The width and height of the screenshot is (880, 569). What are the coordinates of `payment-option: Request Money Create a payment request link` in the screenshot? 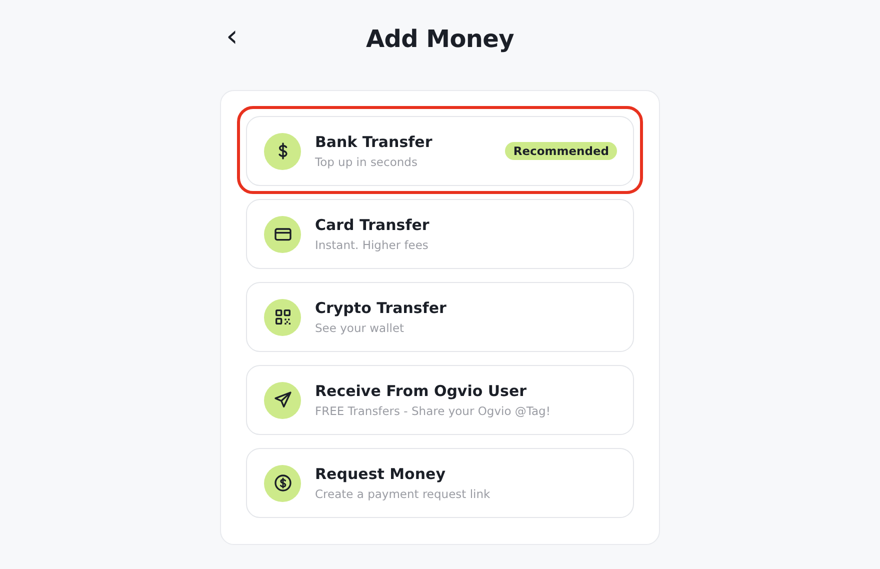 It's located at (440, 483).